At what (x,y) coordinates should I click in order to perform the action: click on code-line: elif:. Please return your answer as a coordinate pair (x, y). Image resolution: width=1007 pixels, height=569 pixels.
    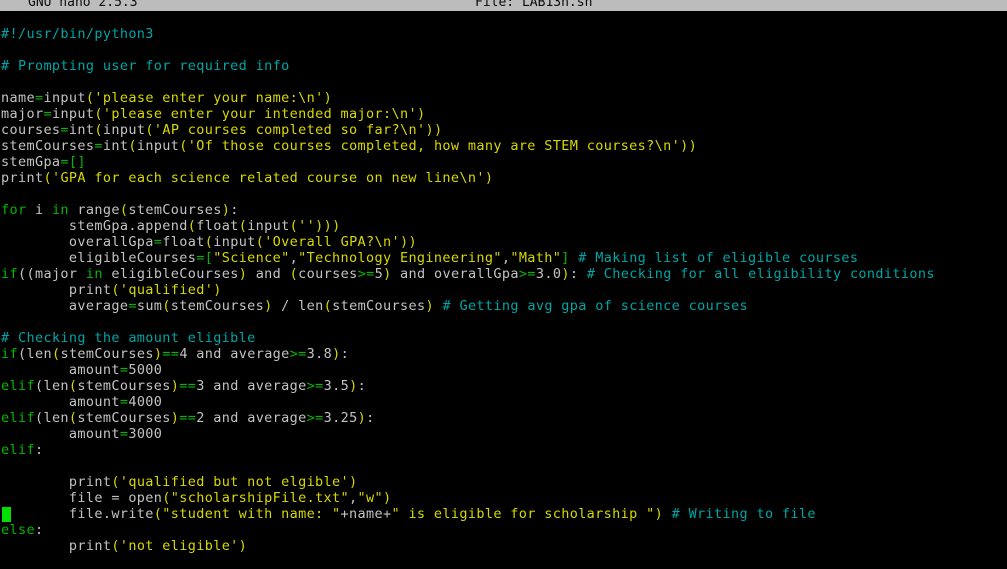
    Looking at the image, I should click on (503, 450).